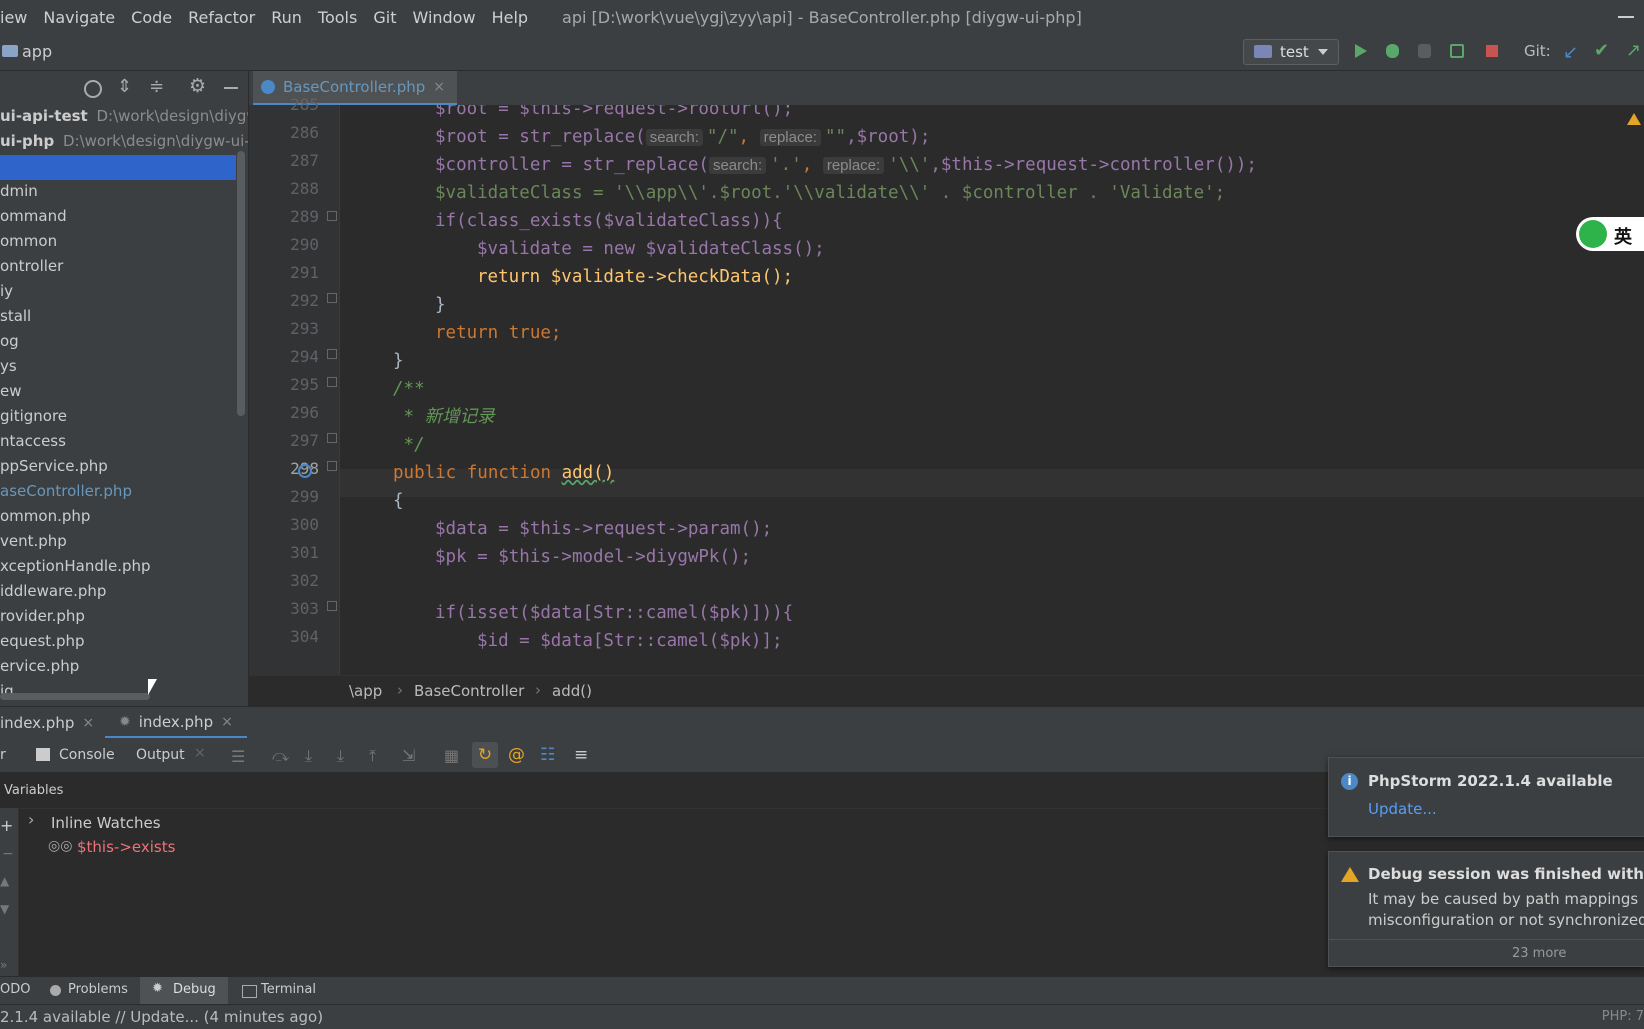 This screenshot has height=1029, width=1644. Describe the element at coordinates (516, 755) in the screenshot. I see `at-icon: @` at that location.